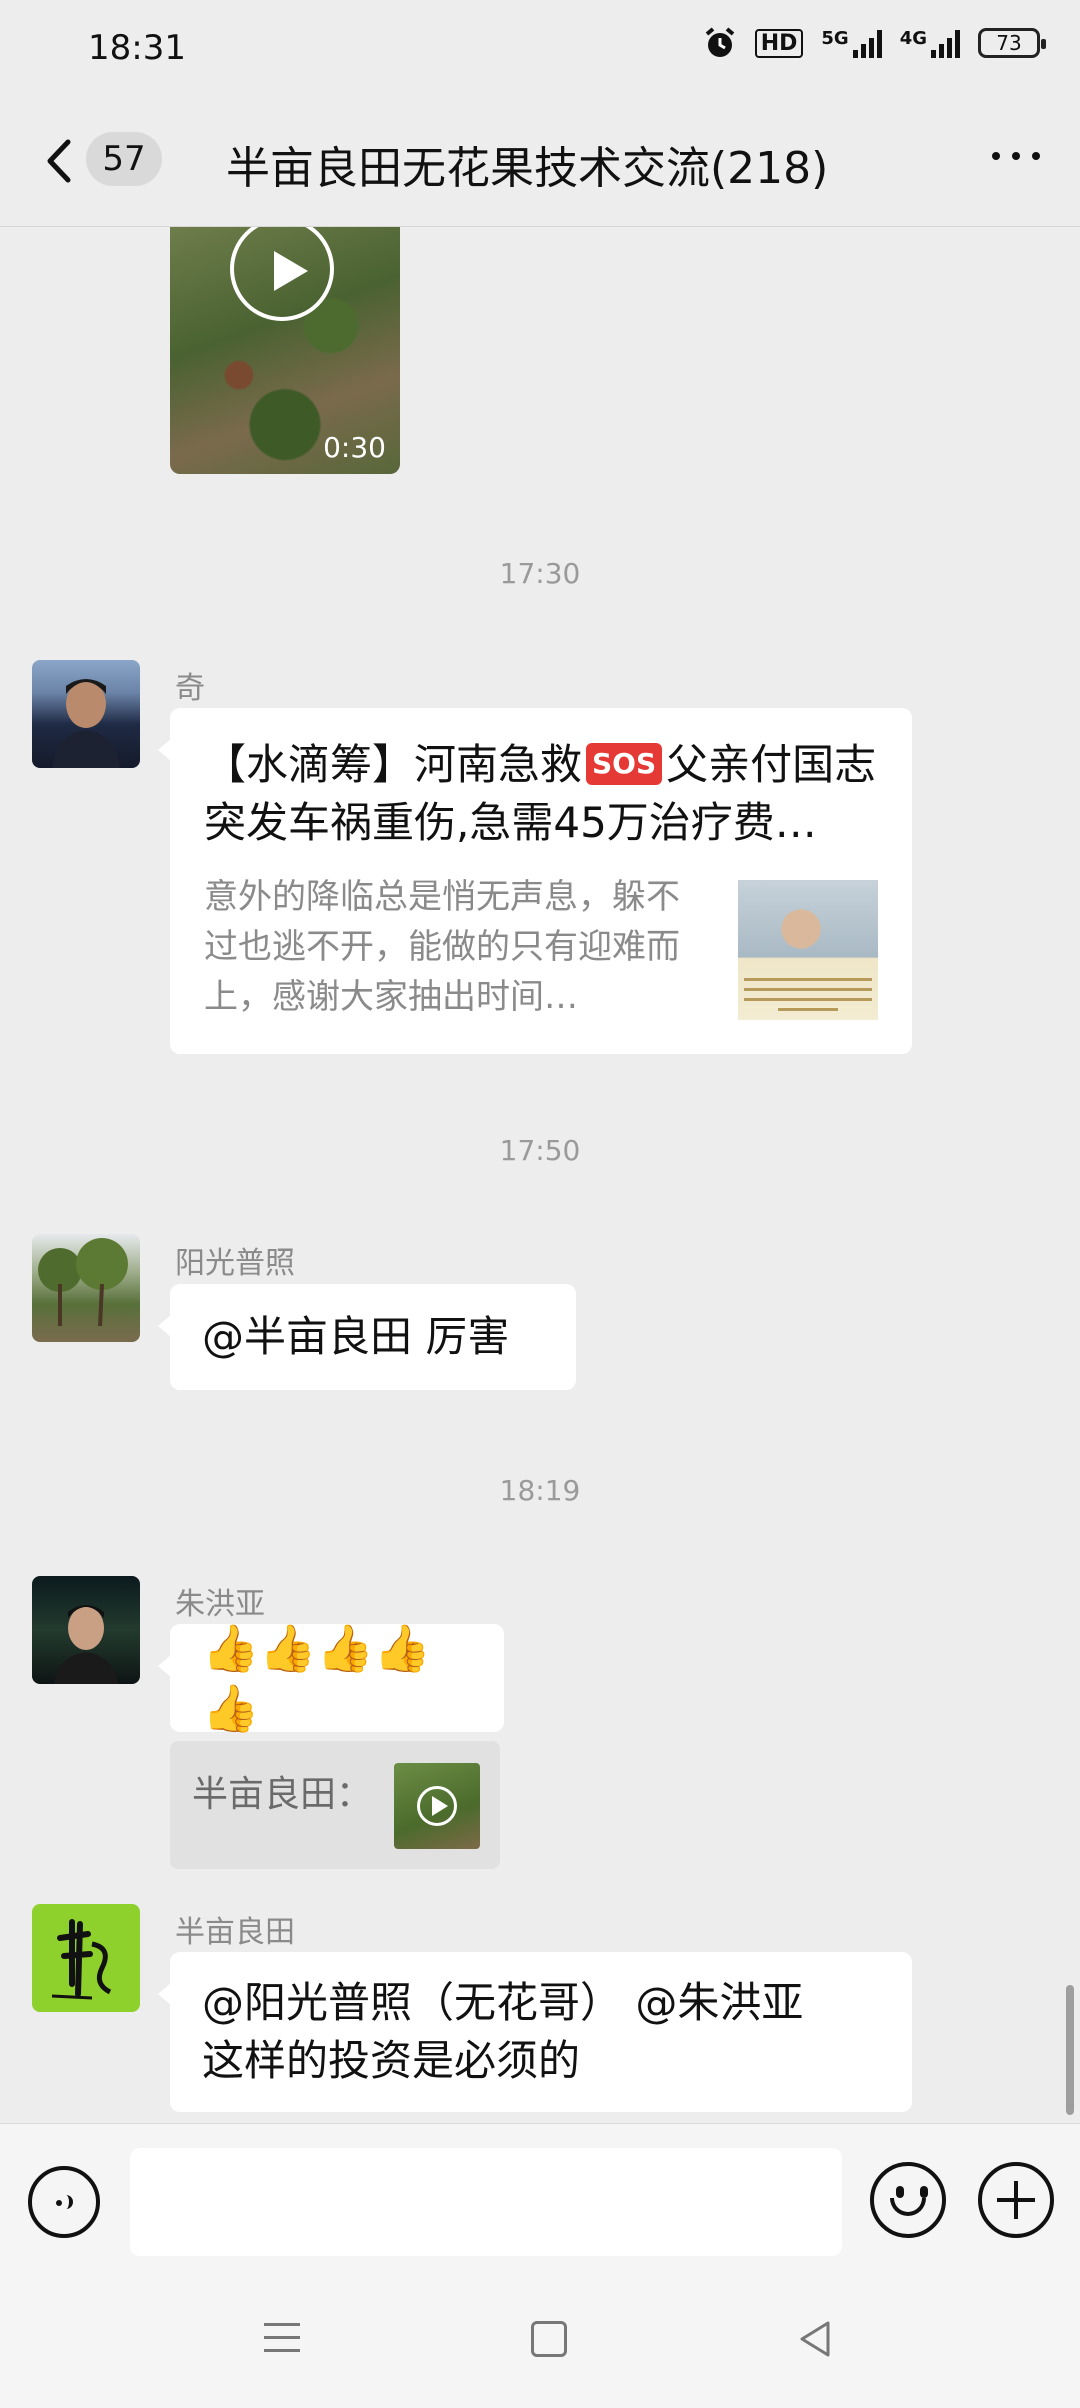  I want to click on status-icons: HD 5G 4G 73, so click(874, 43).